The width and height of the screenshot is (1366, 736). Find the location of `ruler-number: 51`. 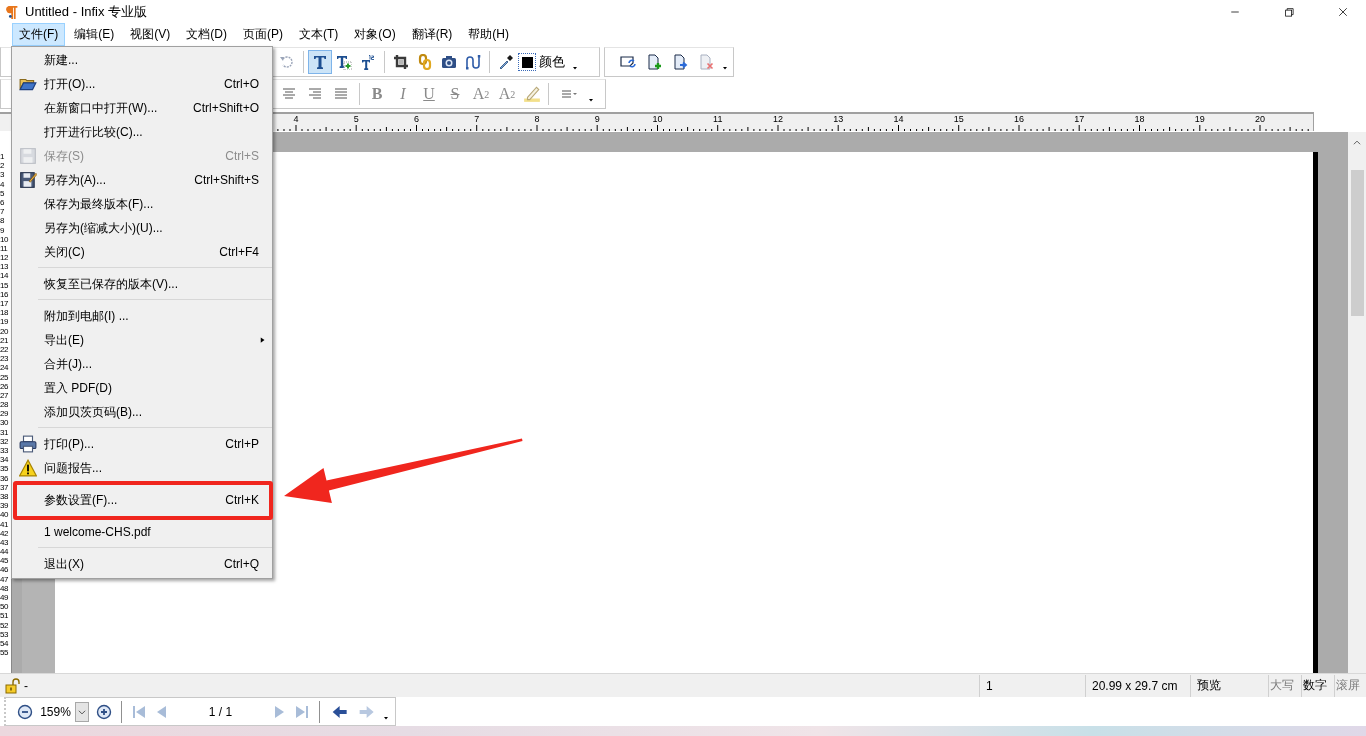

ruler-number: 51 is located at coordinates (4, 616).